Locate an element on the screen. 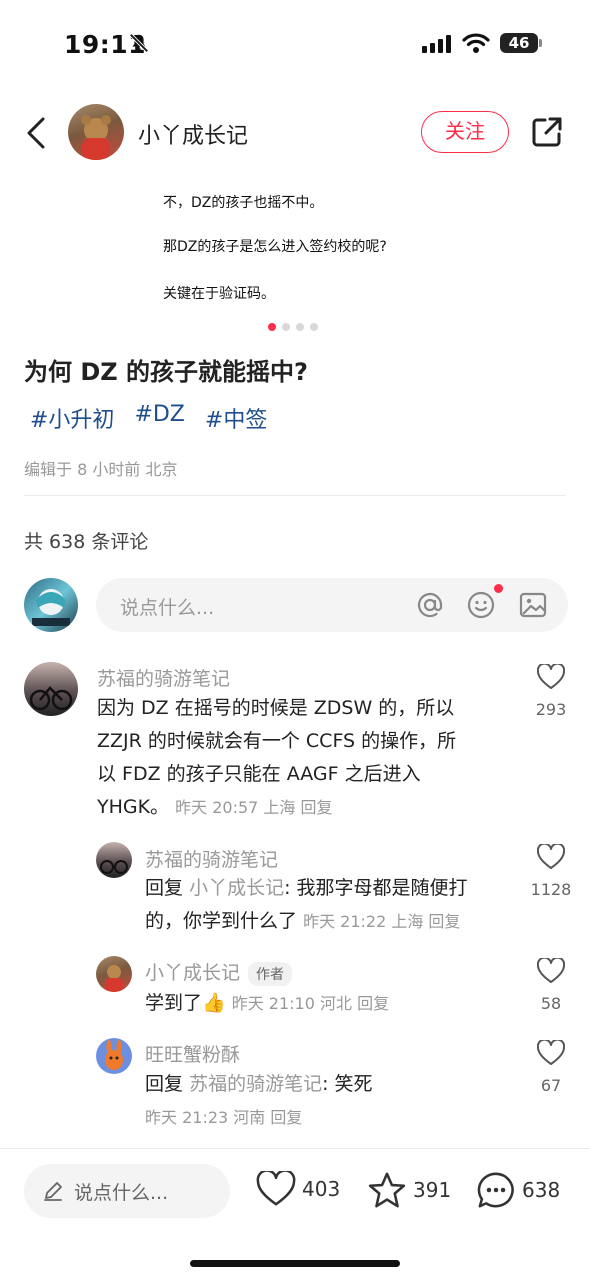  battery-tip is located at coordinates (540, 43).